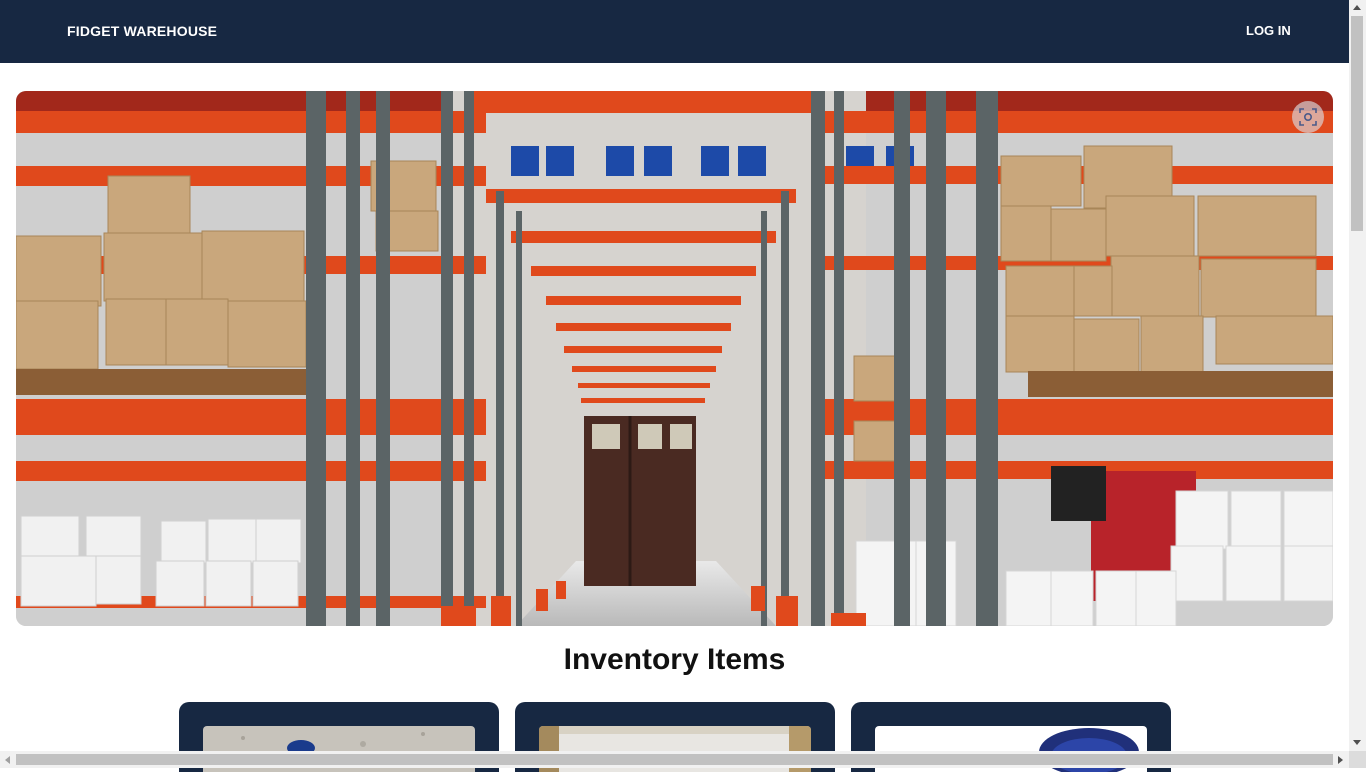 The height and width of the screenshot is (772, 1366). Describe the element at coordinates (674, 31) in the screenshot. I see `top-navbar: FIDGET WAREHOUSE LOG IN` at that location.